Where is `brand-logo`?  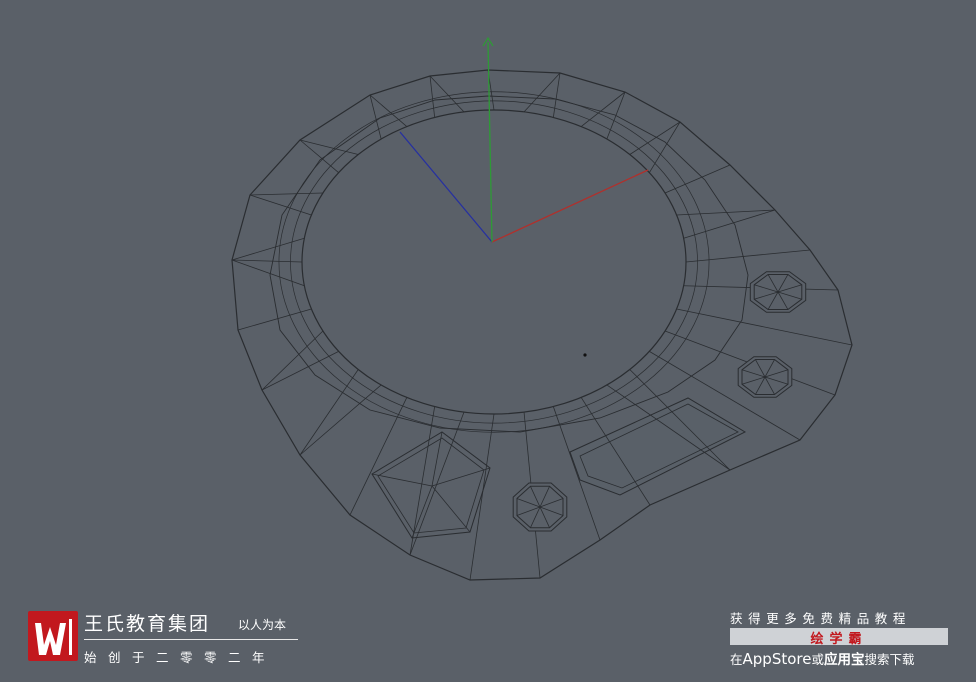
brand-logo is located at coordinates (53, 636).